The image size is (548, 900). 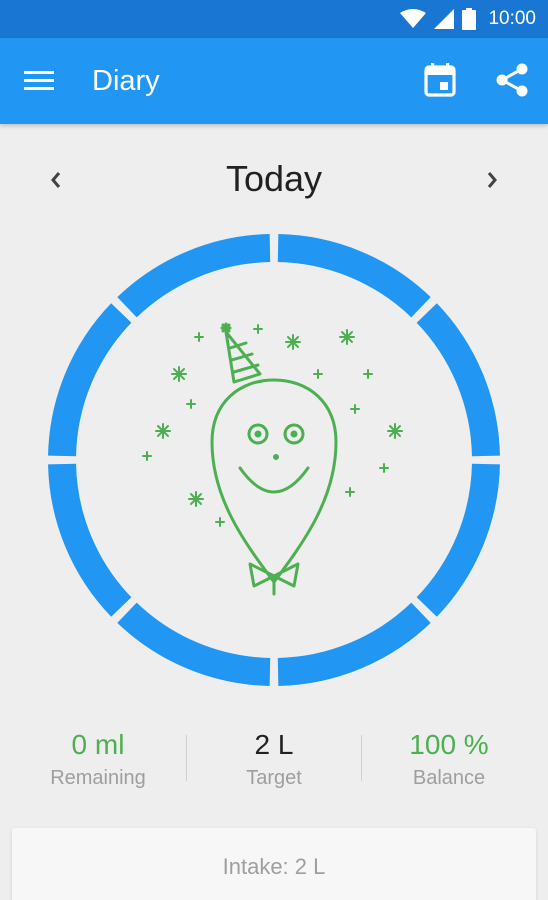 I want to click on app-bar: Diary, so click(x=274, y=81).